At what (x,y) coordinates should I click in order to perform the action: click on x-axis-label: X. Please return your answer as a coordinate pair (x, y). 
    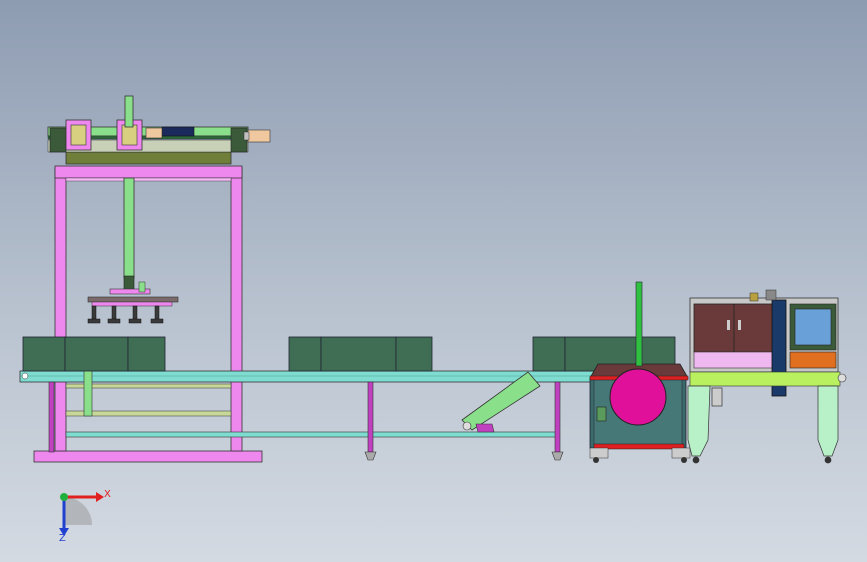
    Looking at the image, I should click on (107, 494).